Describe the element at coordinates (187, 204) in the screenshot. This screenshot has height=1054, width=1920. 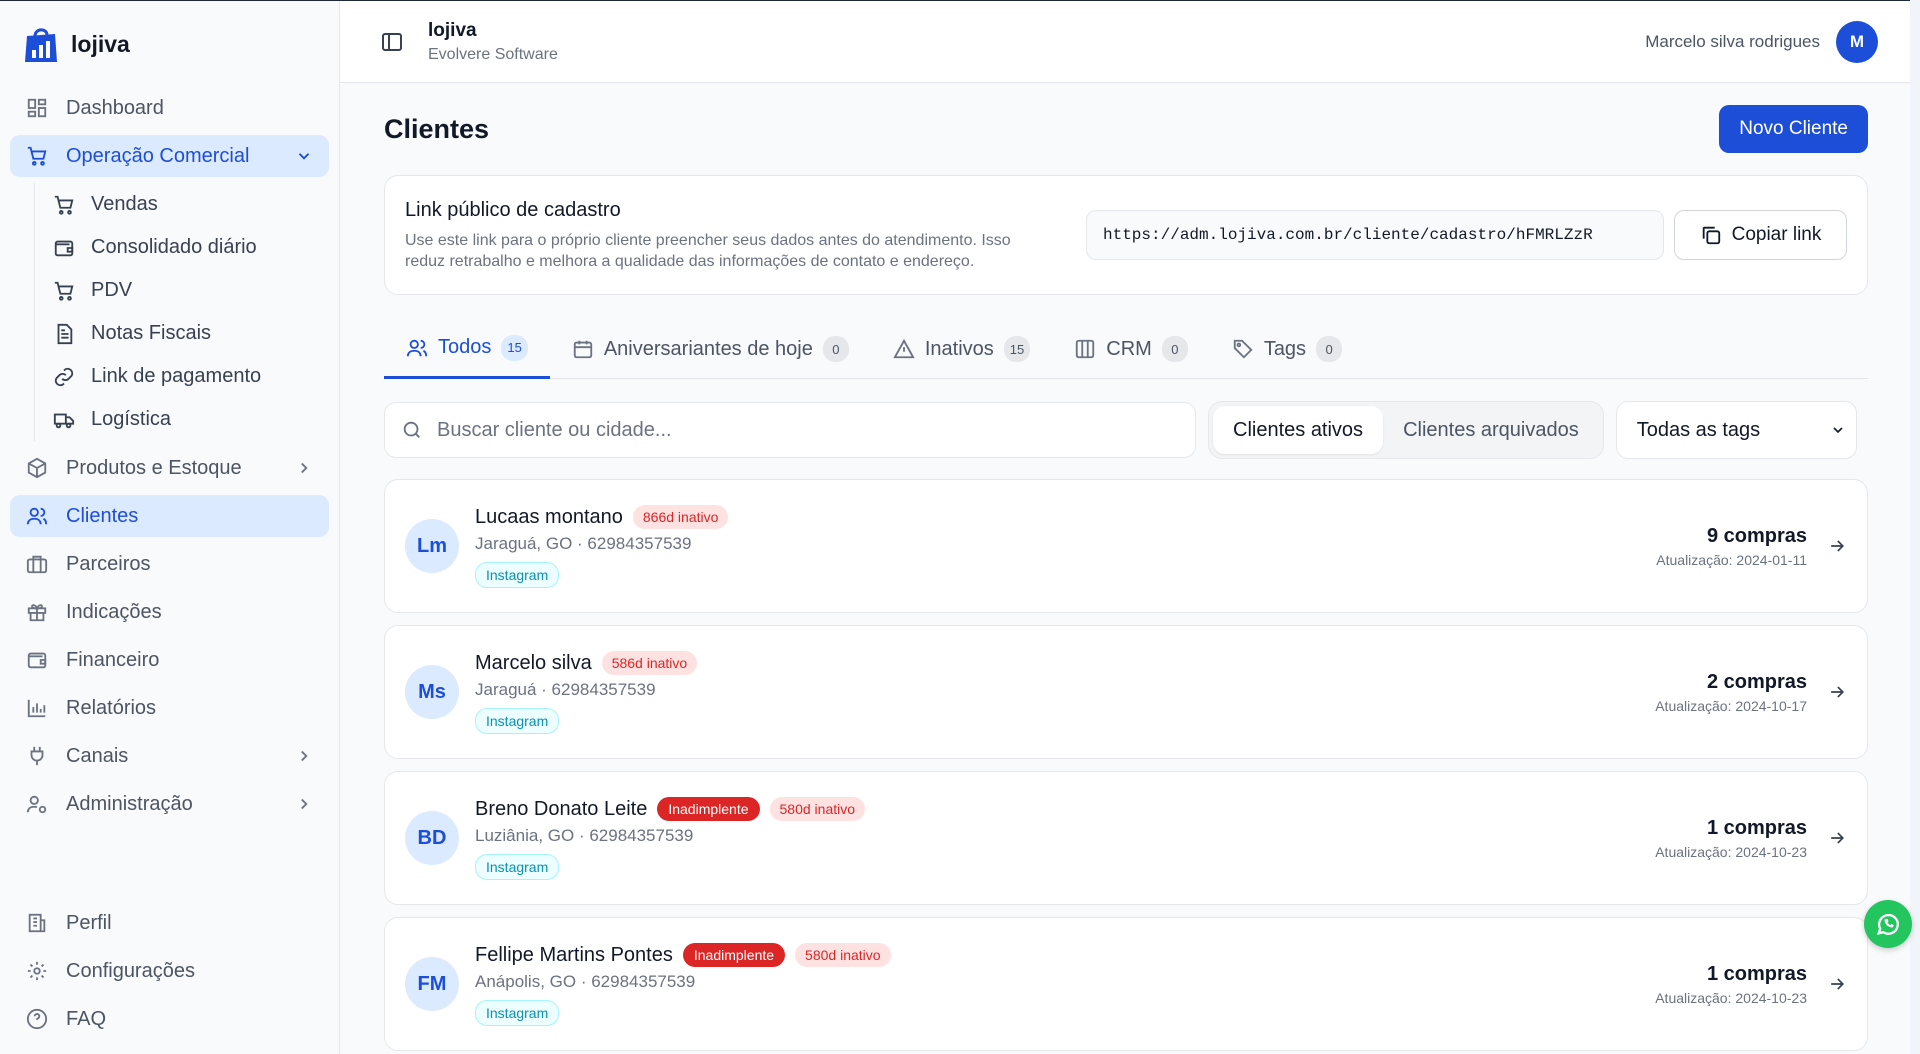
I see `sidebar-subitem-vendas: Vendas` at that location.